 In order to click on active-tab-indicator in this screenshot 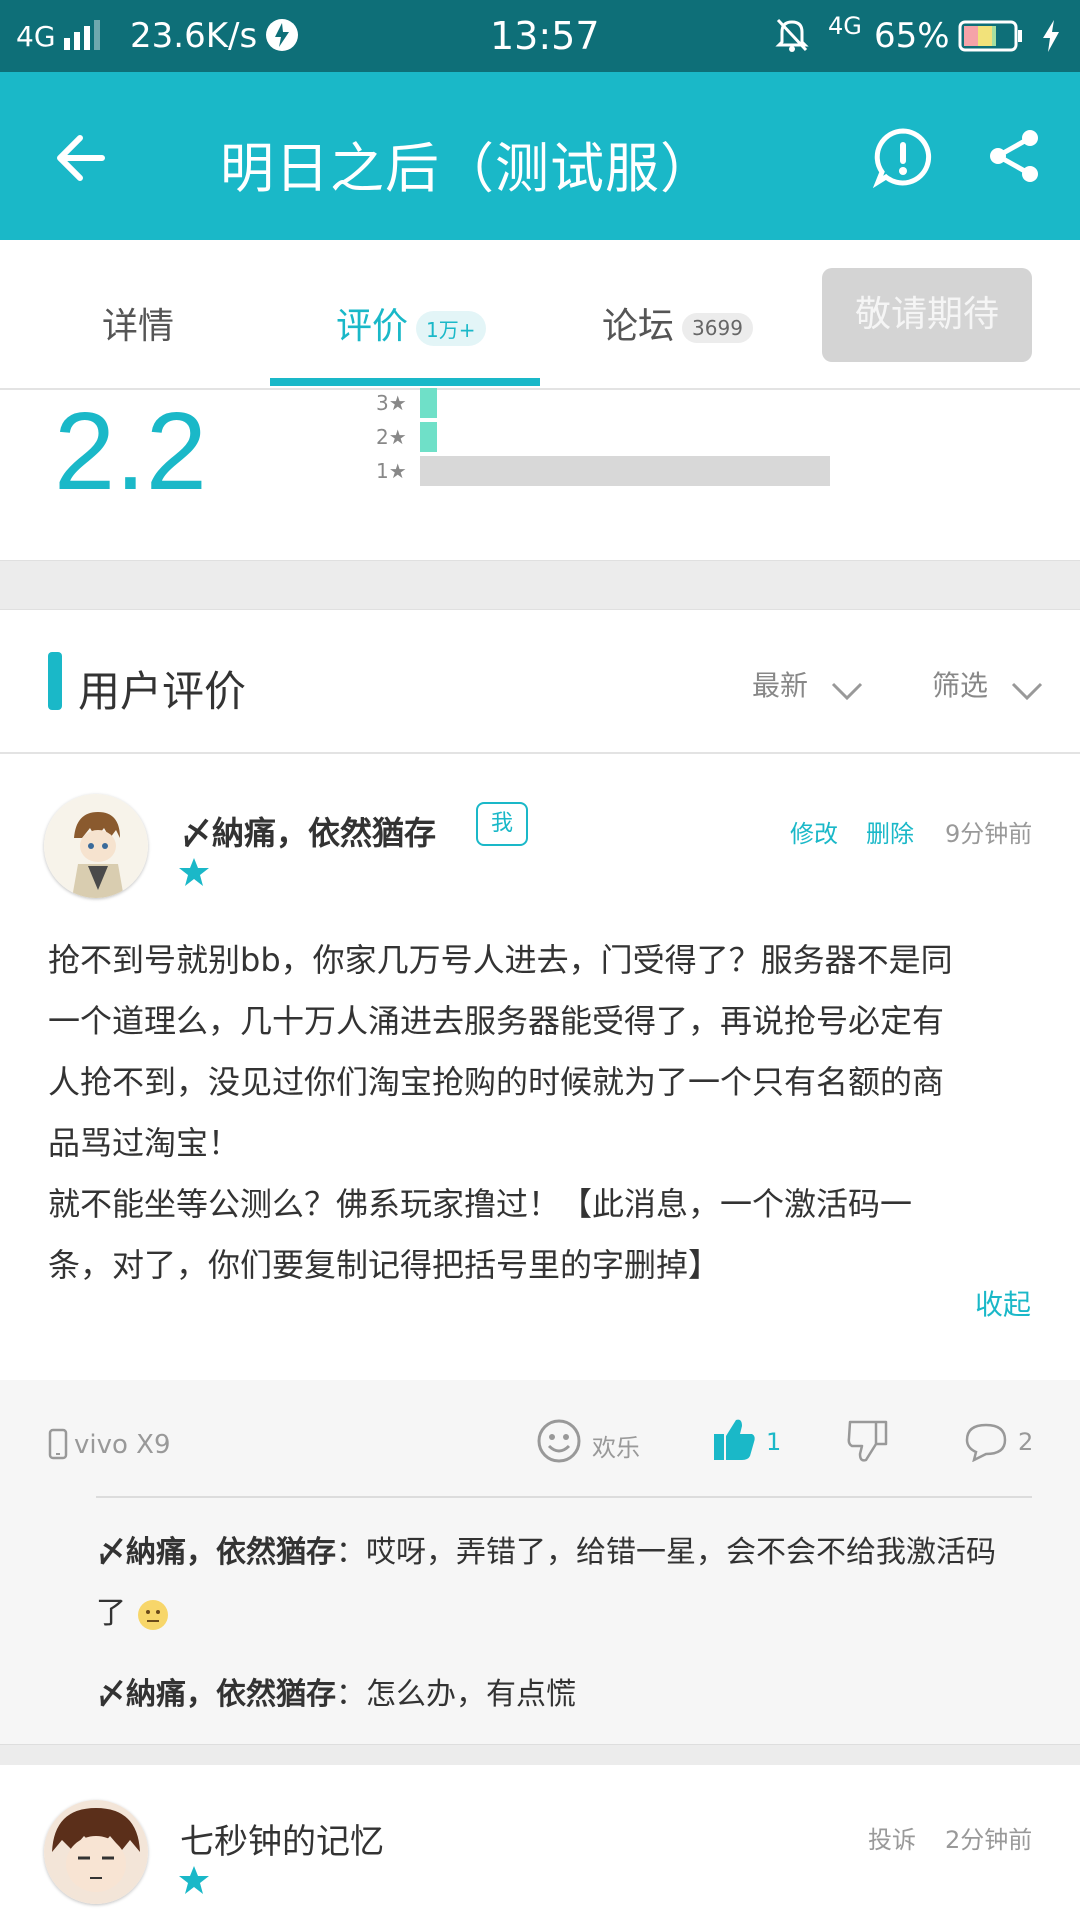, I will do `click(405, 382)`.